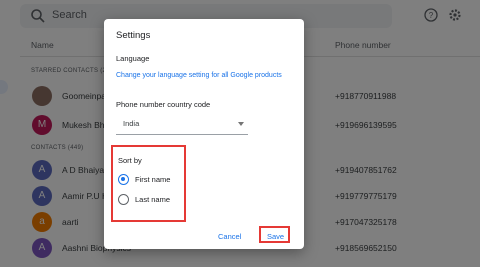 This screenshot has width=480, height=267. What do you see at coordinates (163, 104) in the screenshot?
I see `country-code-label: Phone number country code` at bounding box center [163, 104].